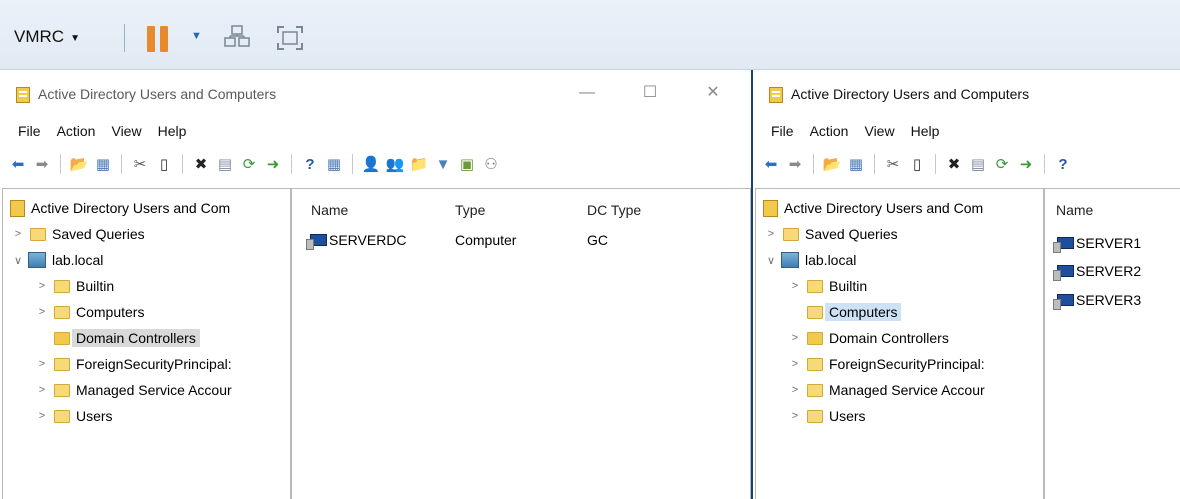 This screenshot has height=499, width=1180. What do you see at coordinates (587, 93) in the screenshot?
I see `minimize-button: —` at bounding box center [587, 93].